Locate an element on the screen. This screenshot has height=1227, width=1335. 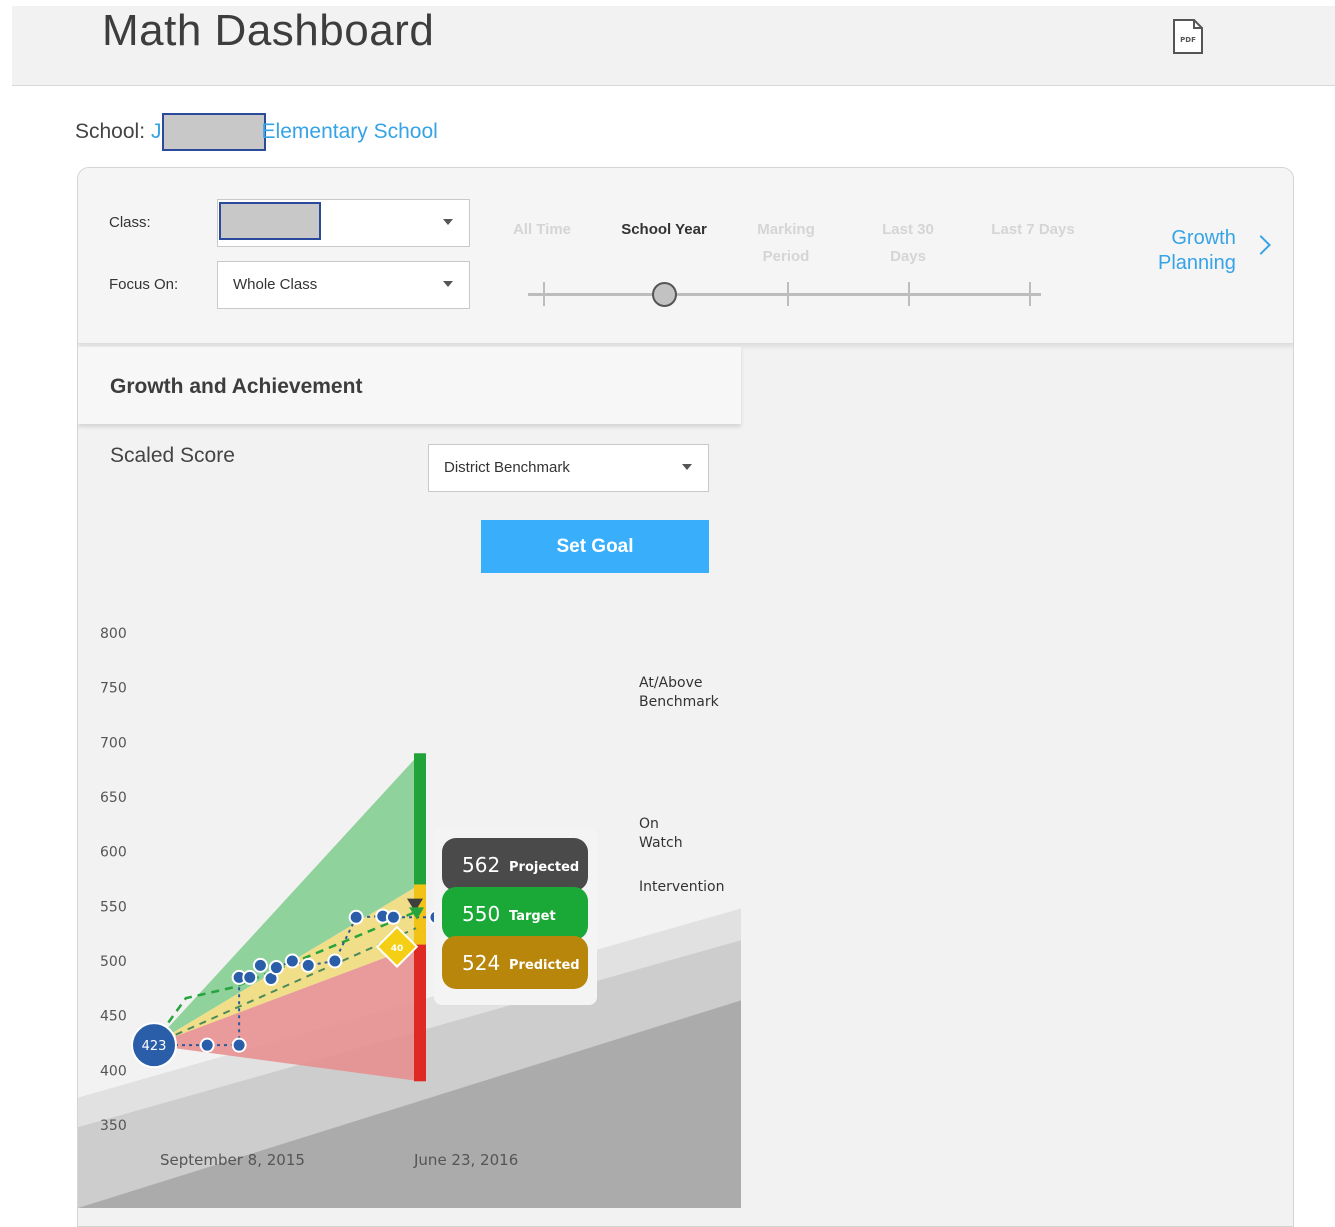
y-tick-label: 750 is located at coordinates (113, 689).